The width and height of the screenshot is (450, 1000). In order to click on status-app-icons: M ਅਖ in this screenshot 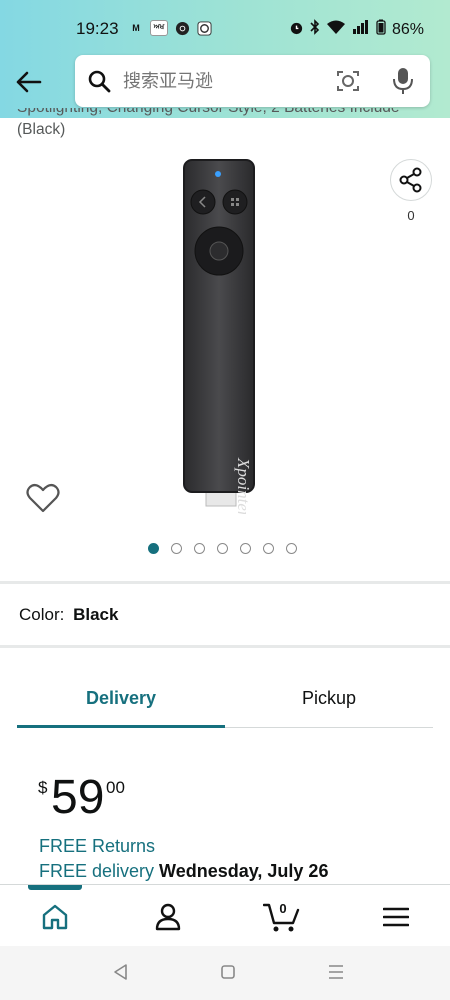, I will do `click(170, 28)`.